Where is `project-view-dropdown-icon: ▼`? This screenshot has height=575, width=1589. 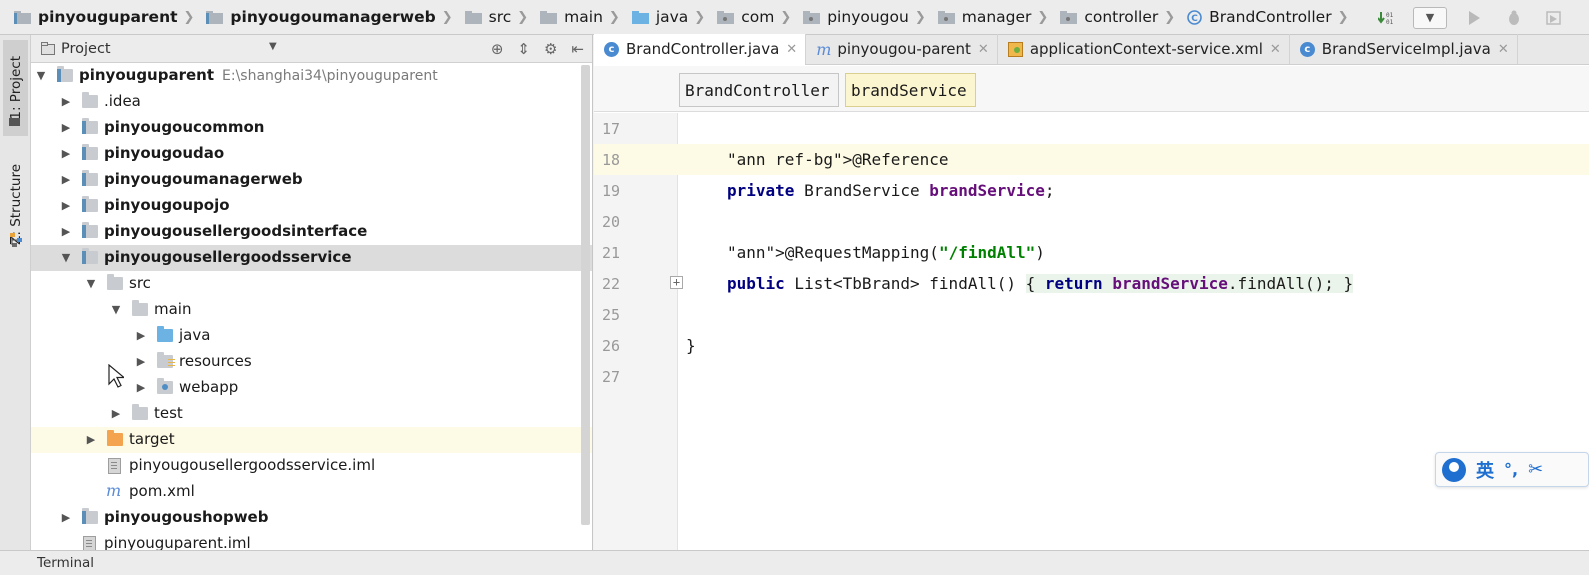
project-view-dropdown-icon: ▼ is located at coordinates (273, 46).